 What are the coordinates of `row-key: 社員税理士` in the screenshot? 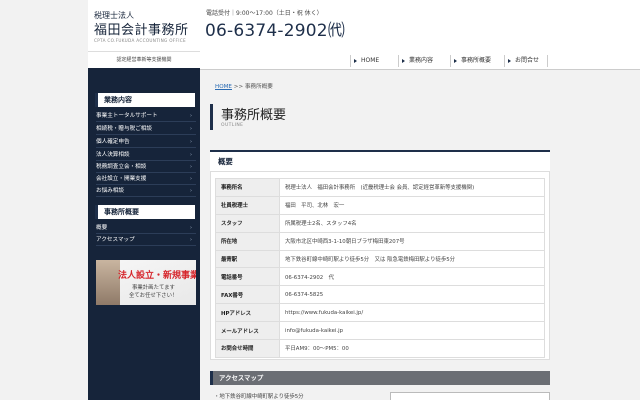 It's located at (247, 205).